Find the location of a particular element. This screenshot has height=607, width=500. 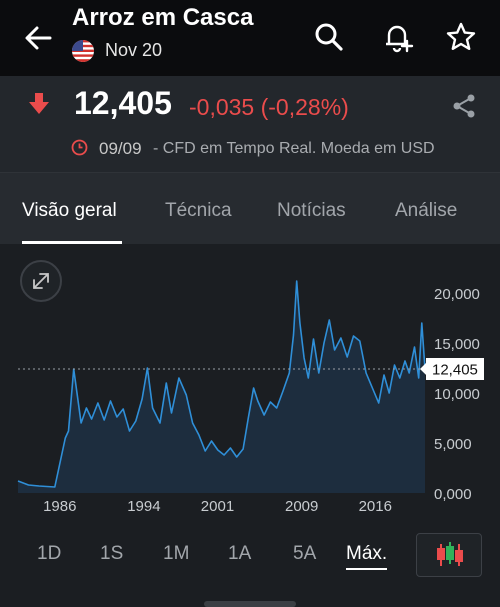

home-indicator is located at coordinates (250, 604).